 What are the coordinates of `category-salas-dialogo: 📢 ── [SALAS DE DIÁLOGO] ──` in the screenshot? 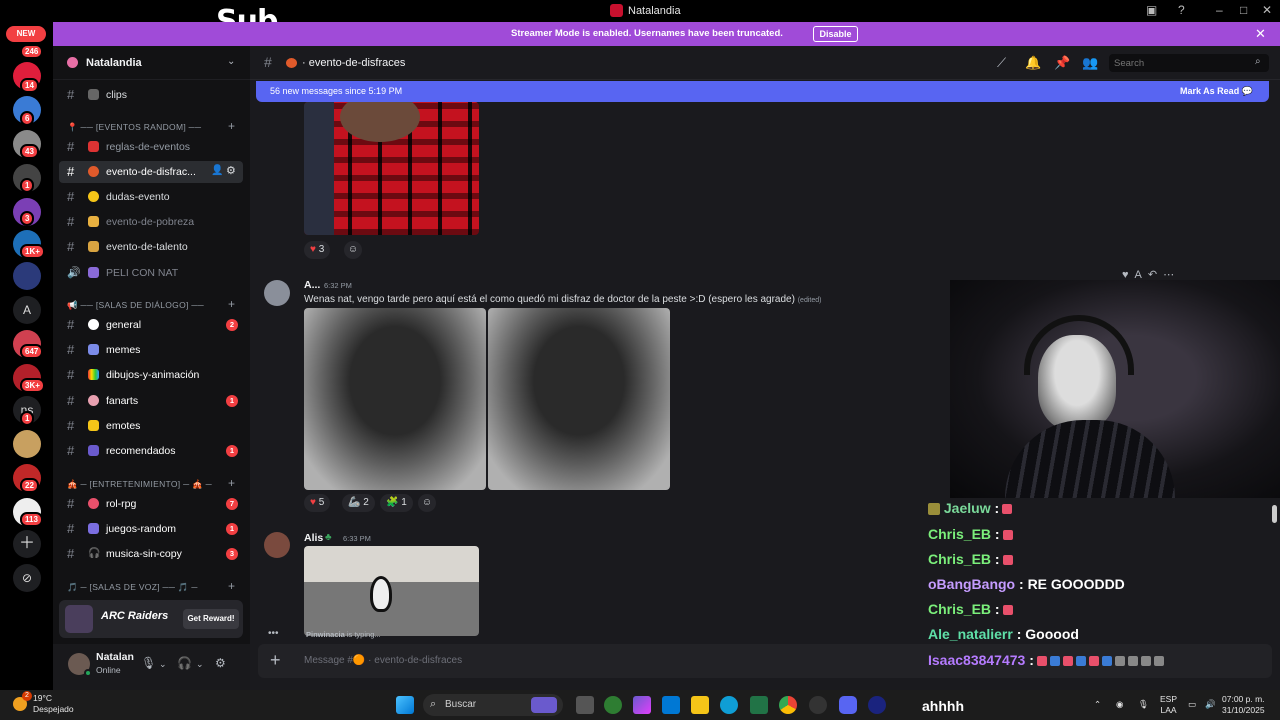 It's located at (135, 305).